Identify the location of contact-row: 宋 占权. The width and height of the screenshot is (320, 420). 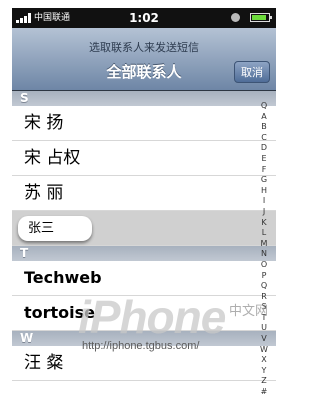
(144, 158).